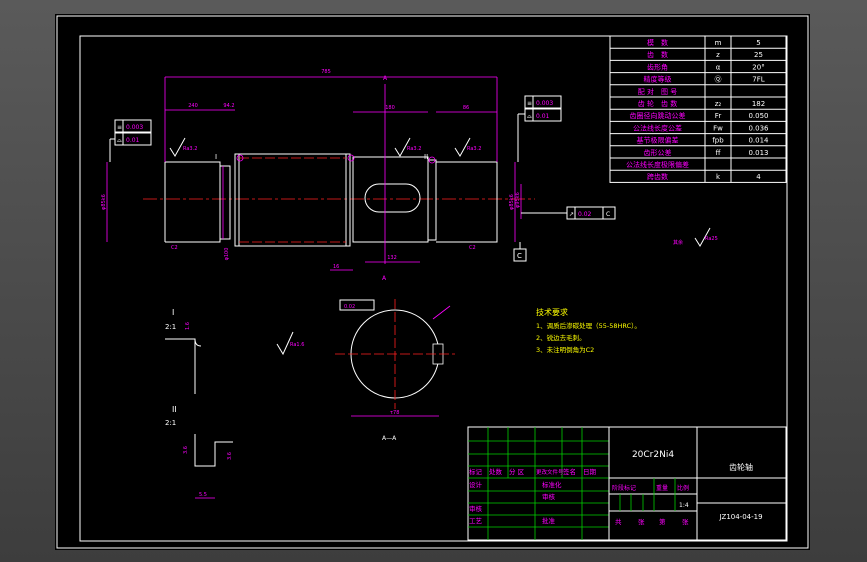 Image resolution: width=867 pixels, height=562 pixels. Describe the element at coordinates (476, 521) in the screenshot. I see `svg-text: 工艺` at that location.